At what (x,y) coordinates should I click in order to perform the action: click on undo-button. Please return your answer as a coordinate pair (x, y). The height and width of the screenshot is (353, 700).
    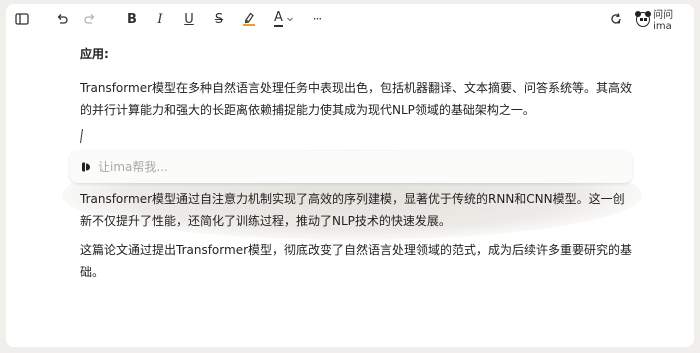
    Looking at the image, I should click on (62, 19).